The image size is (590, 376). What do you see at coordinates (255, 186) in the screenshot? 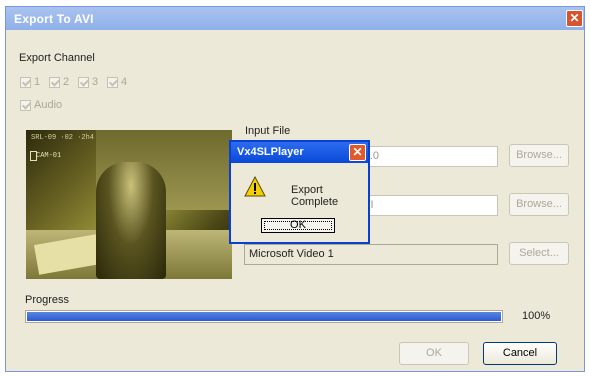
I see `warning-icon` at bounding box center [255, 186].